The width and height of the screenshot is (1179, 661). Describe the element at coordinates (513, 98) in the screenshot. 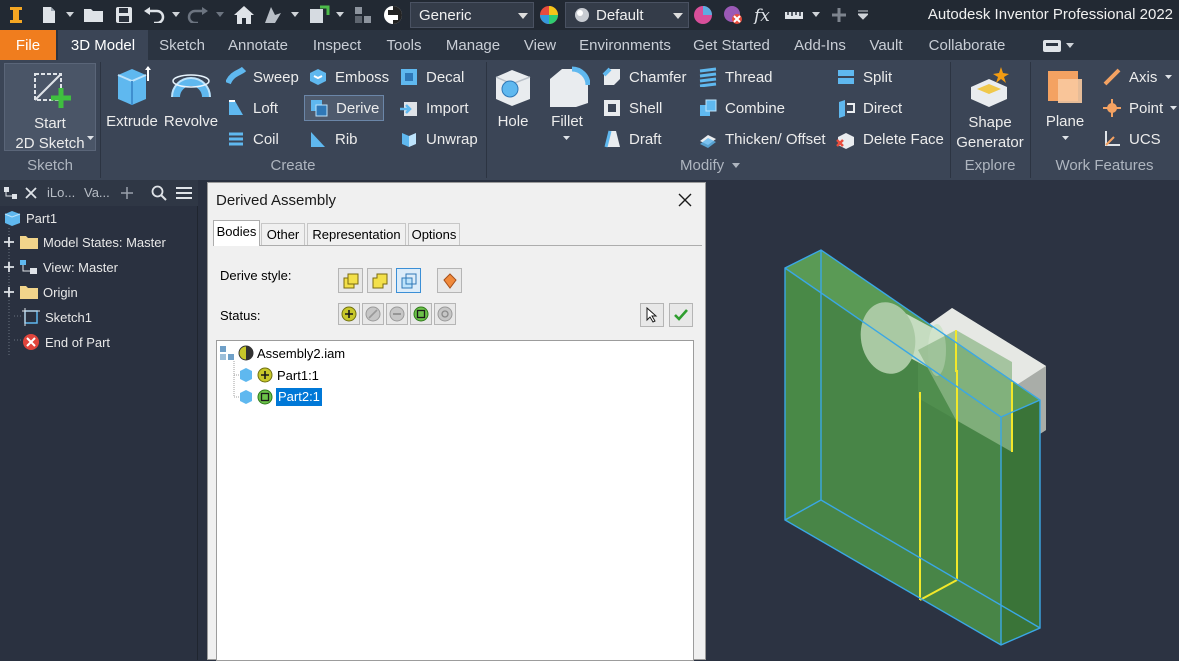

I see `hole-button: Hole` at that location.